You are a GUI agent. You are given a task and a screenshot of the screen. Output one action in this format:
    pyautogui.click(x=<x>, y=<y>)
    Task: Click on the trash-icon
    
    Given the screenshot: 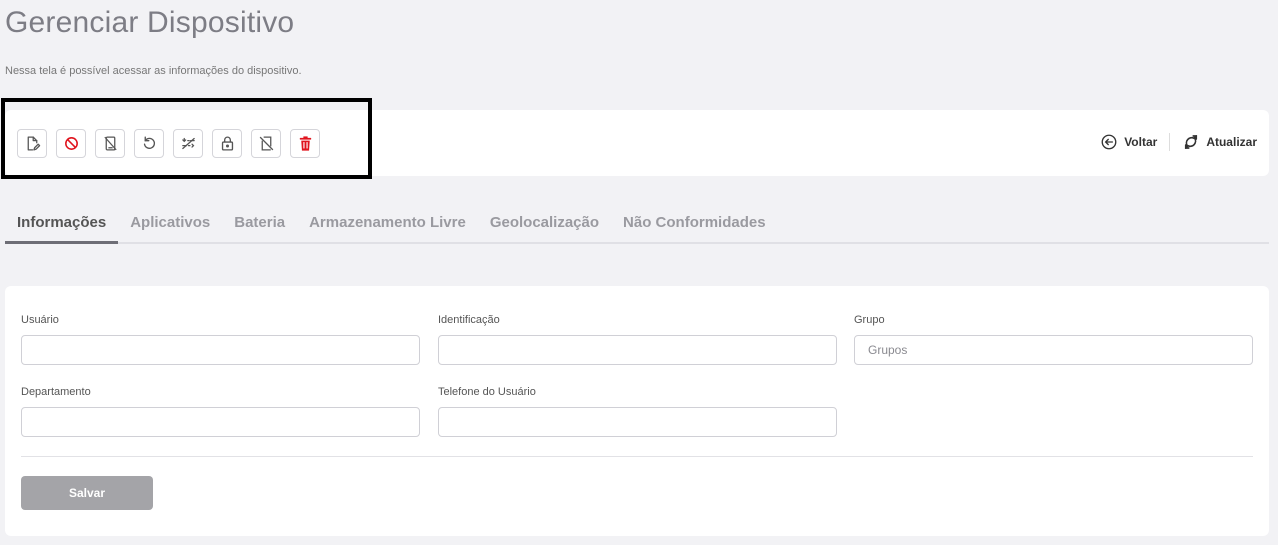 What is the action you would take?
    pyautogui.click(x=305, y=143)
    